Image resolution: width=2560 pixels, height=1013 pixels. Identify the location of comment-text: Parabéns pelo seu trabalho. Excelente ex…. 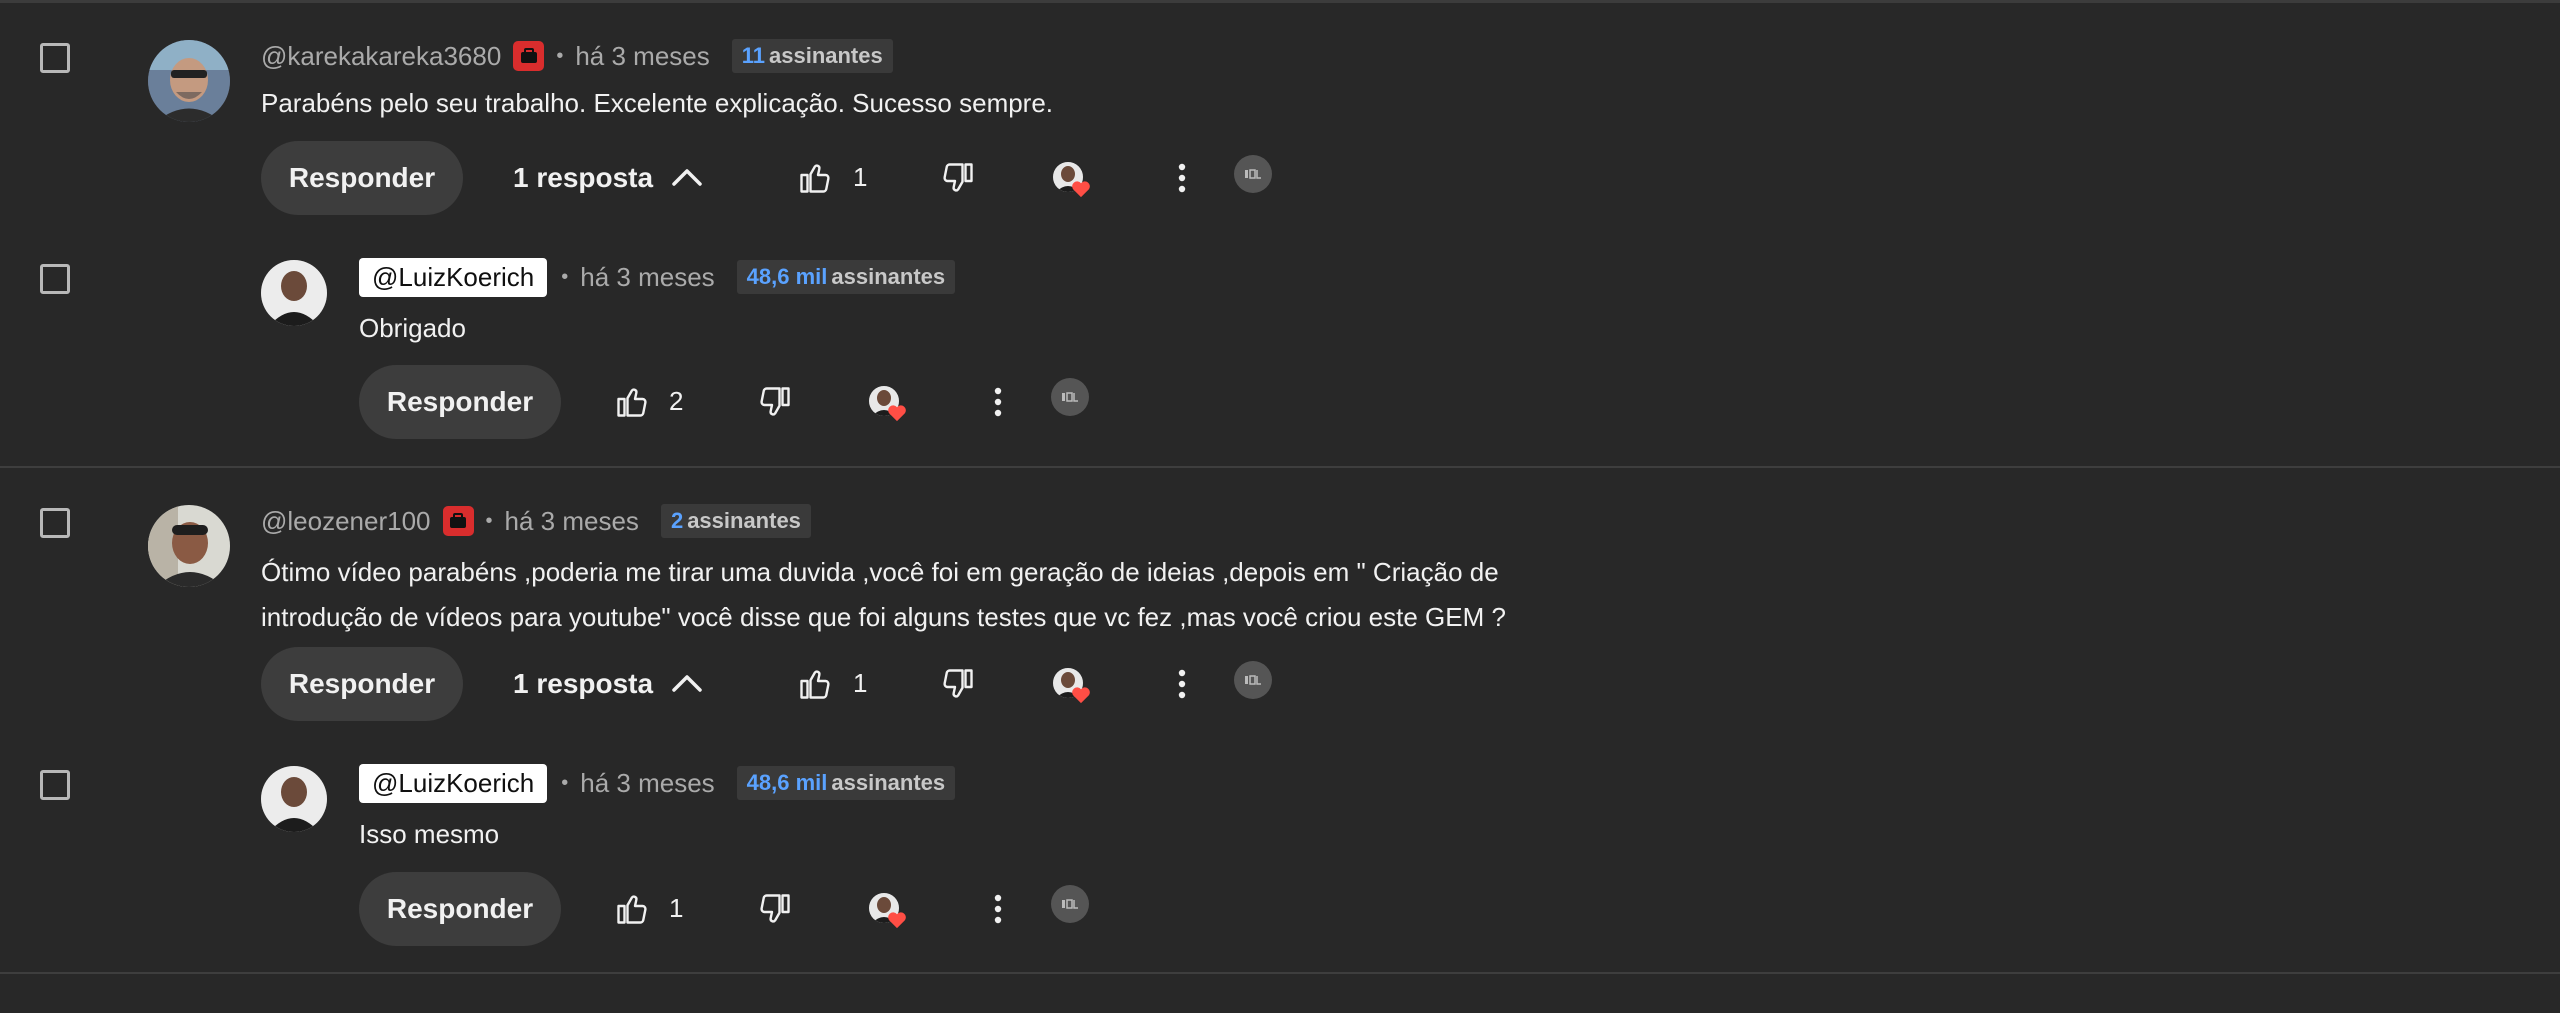
(657, 103).